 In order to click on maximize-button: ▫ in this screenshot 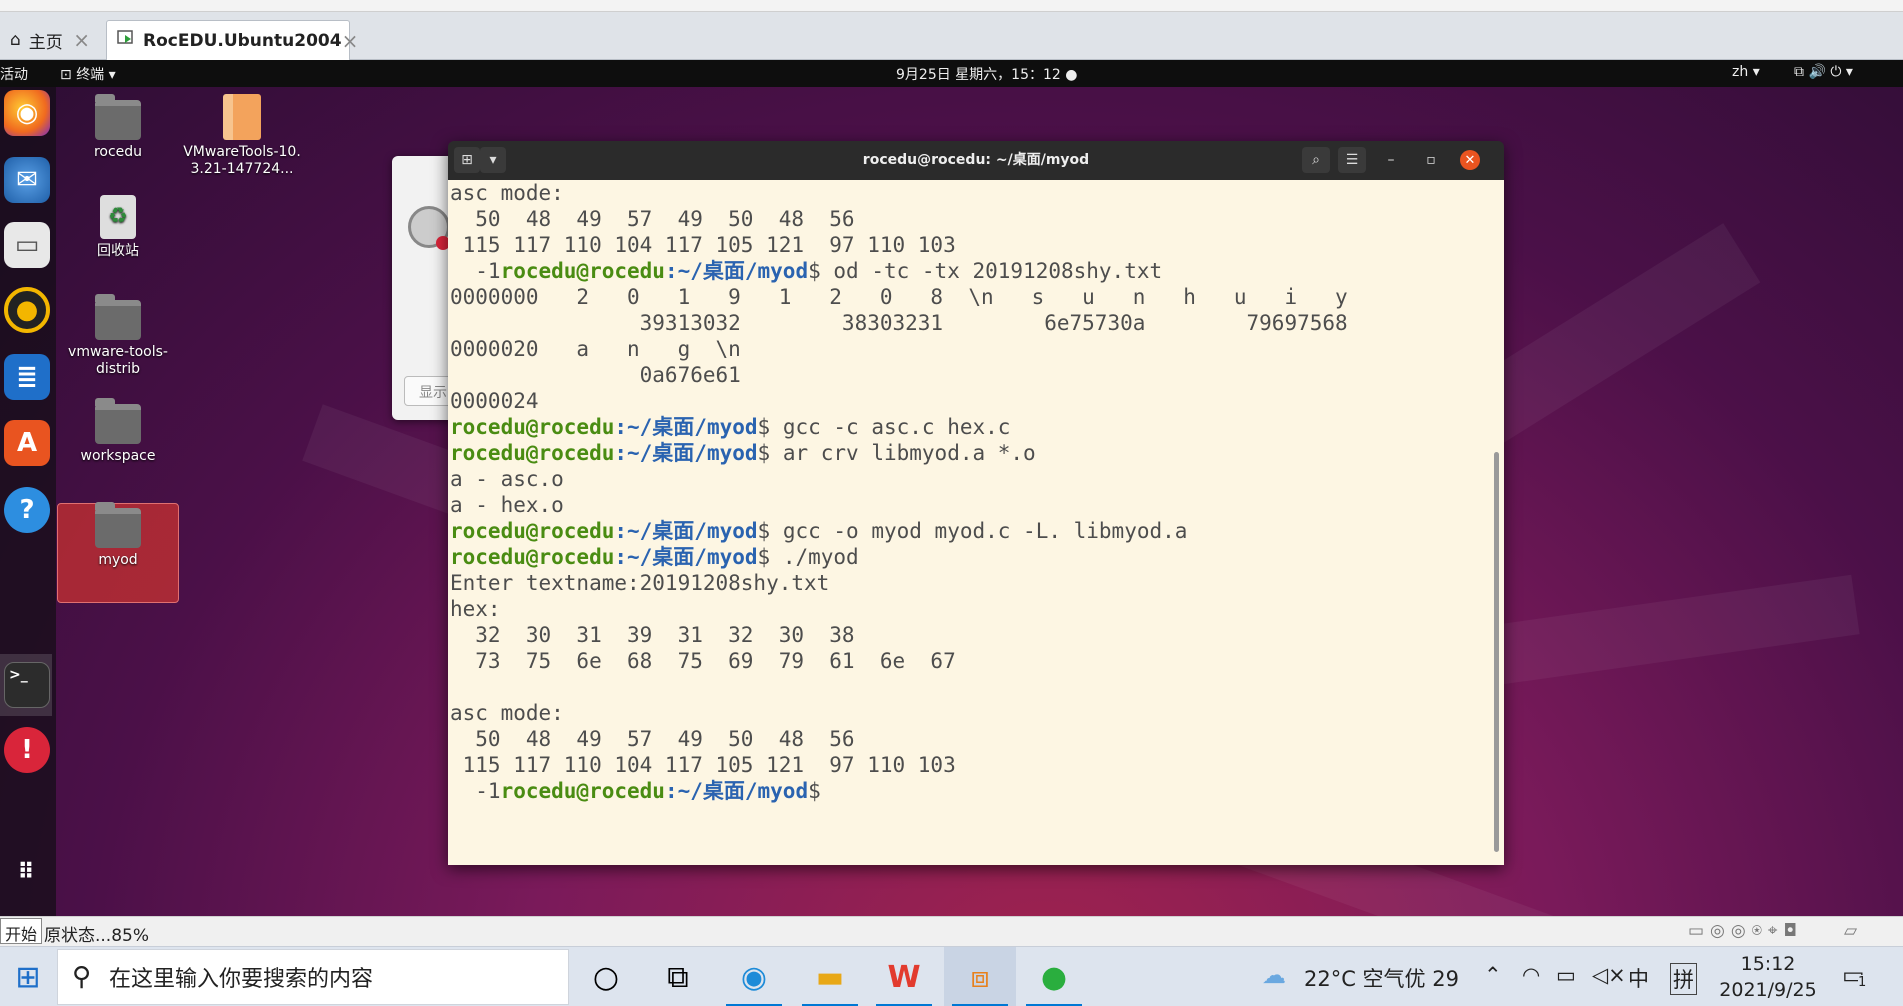, I will do `click(1431, 160)`.